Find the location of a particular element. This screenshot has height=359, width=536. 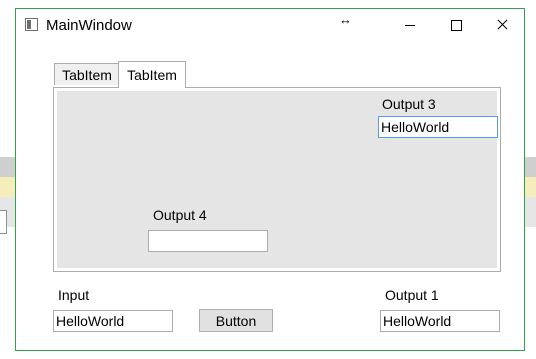

input-textbox: HelloWorld is located at coordinates (113, 321).